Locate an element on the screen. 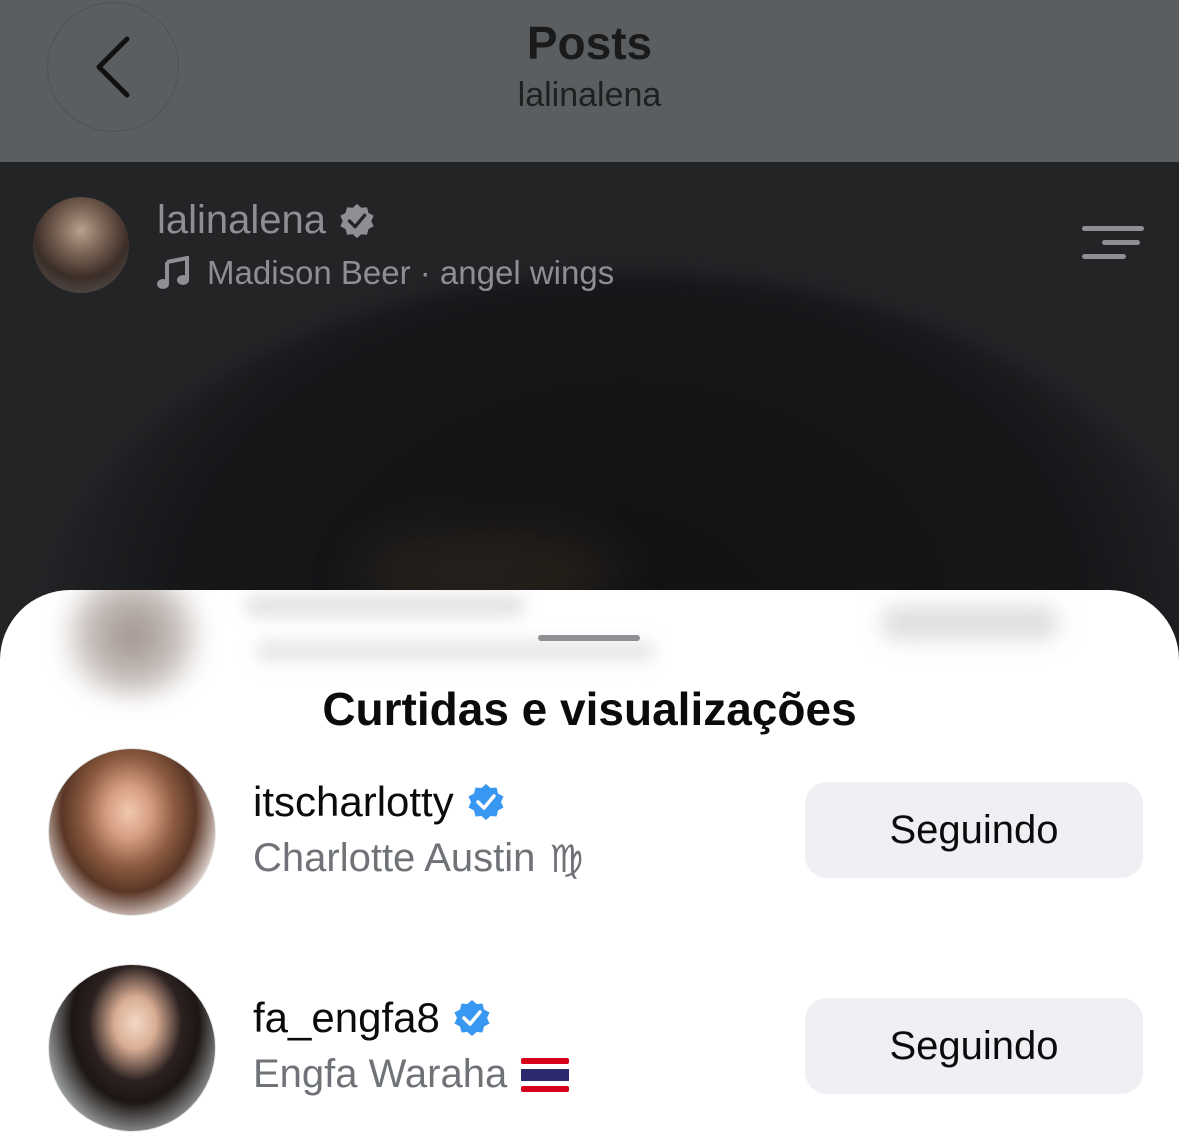 Image resolution: width=1179 pixels, height=1147 pixels. music-note-icon is located at coordinates (173, 272).